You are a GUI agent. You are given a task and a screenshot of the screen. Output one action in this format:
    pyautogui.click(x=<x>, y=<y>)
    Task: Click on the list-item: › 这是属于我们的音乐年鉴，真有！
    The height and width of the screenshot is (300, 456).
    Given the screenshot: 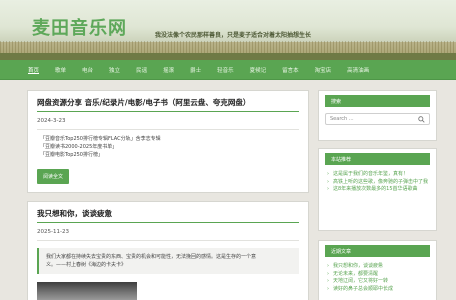 What is the action you would take?
    pyautogui.click(x=378, y=175)
    